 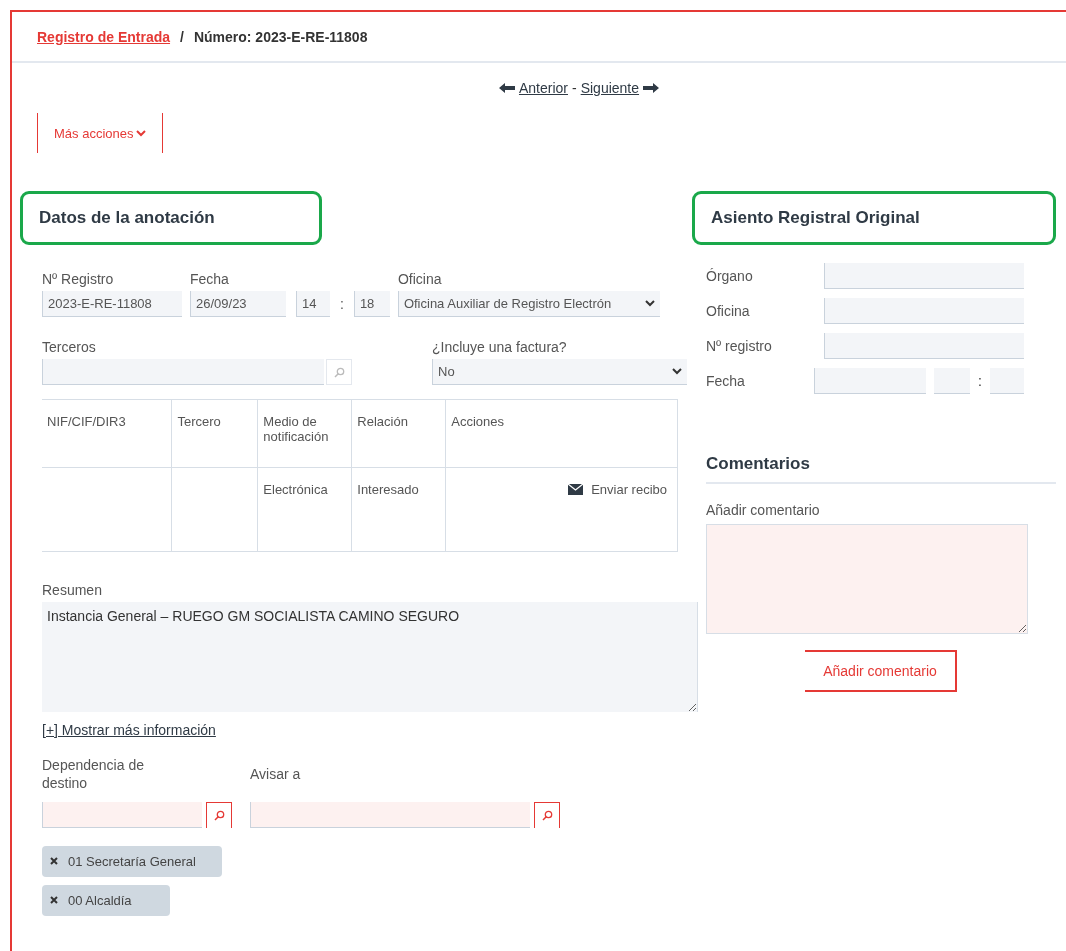 What do you see at coordinates (214, 433) in the screenshot?
I see `column-header: Tercero` at bounding box center [214, 433].